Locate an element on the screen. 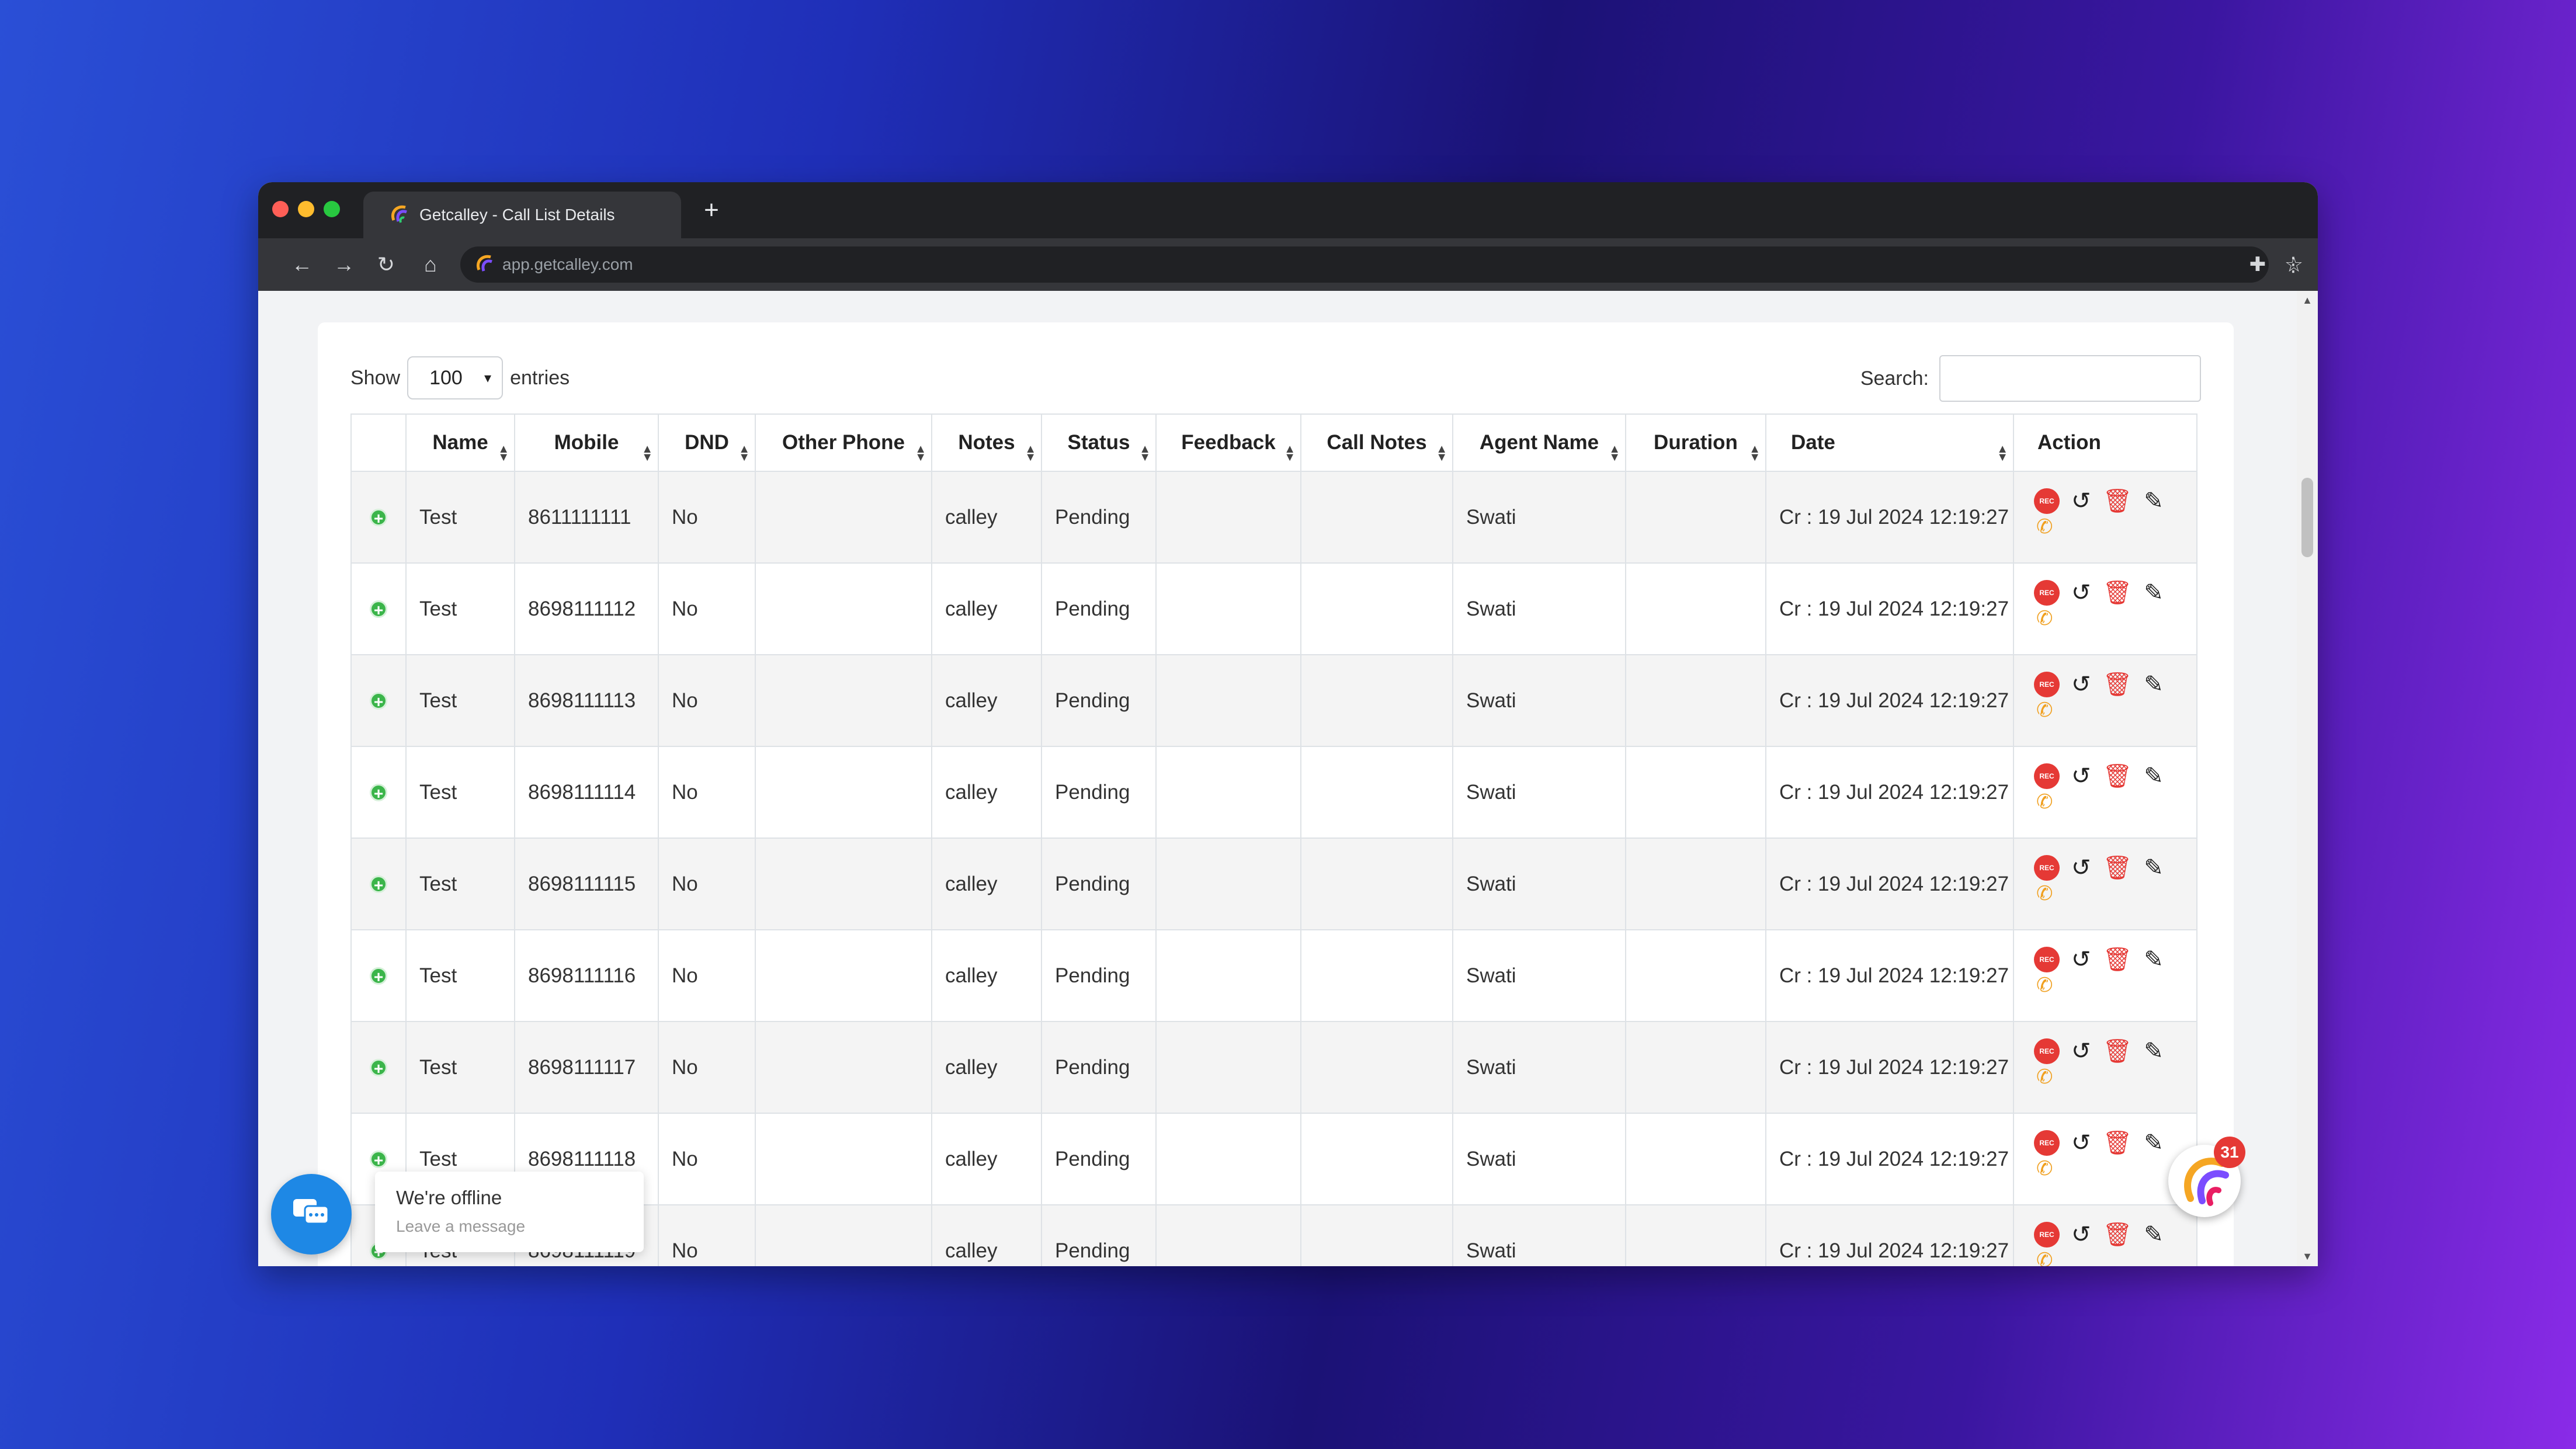  scroll-up-arrow-icon: ▲ is located at coordinates (2307, 300).